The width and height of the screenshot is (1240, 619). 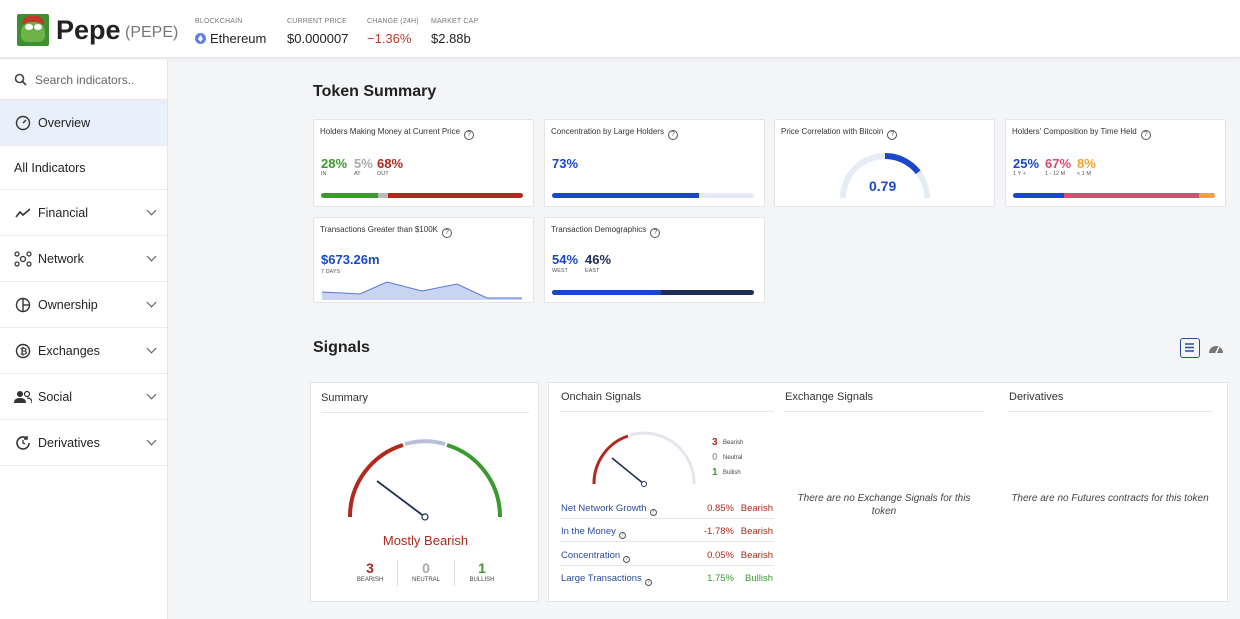 What do you see at coordinates (317, 21) in the screenshot?
I see `price-label: CURRENT PRICE` at bounding box center [317, 21].